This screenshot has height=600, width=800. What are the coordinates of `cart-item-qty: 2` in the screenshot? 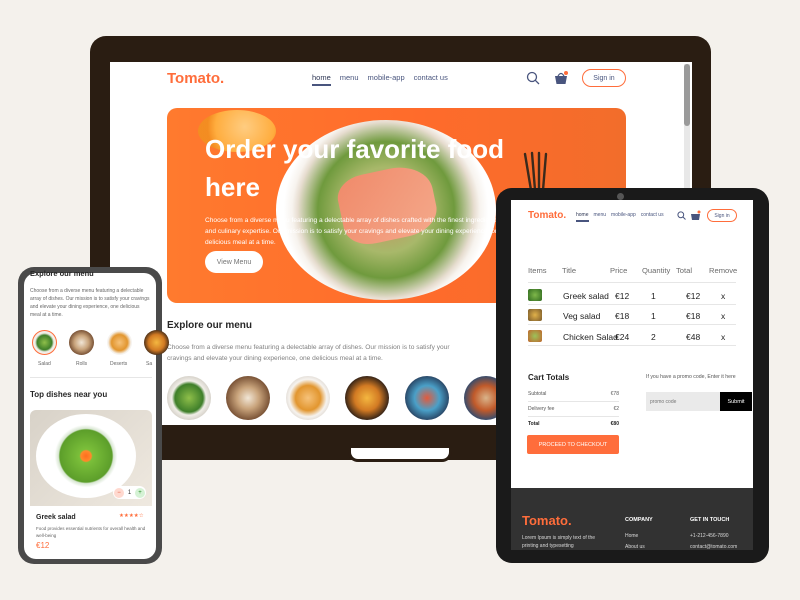 It's located at (653, 337).